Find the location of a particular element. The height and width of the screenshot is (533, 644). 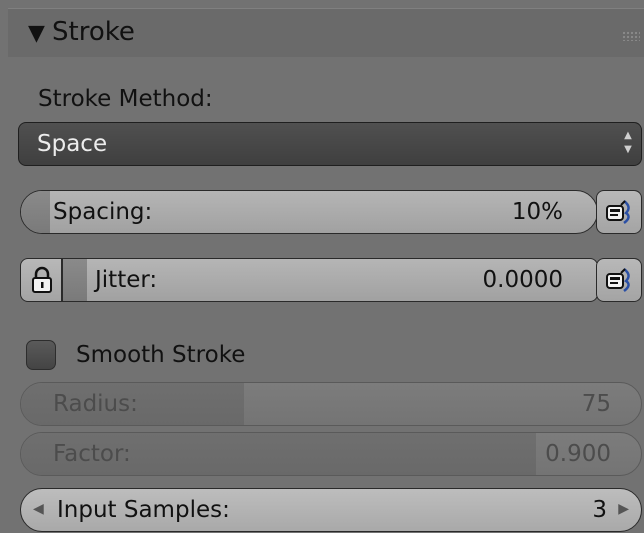

input-samples-label: Input Samples: is located at coordinates (143, 510).